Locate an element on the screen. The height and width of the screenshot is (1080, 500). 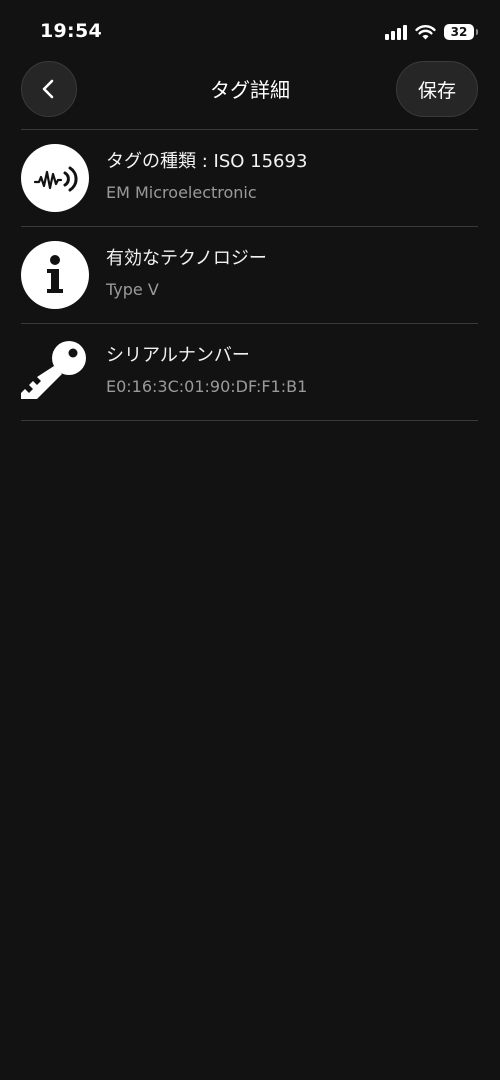
status-icons: 32 is located at coordinates (431, 32).